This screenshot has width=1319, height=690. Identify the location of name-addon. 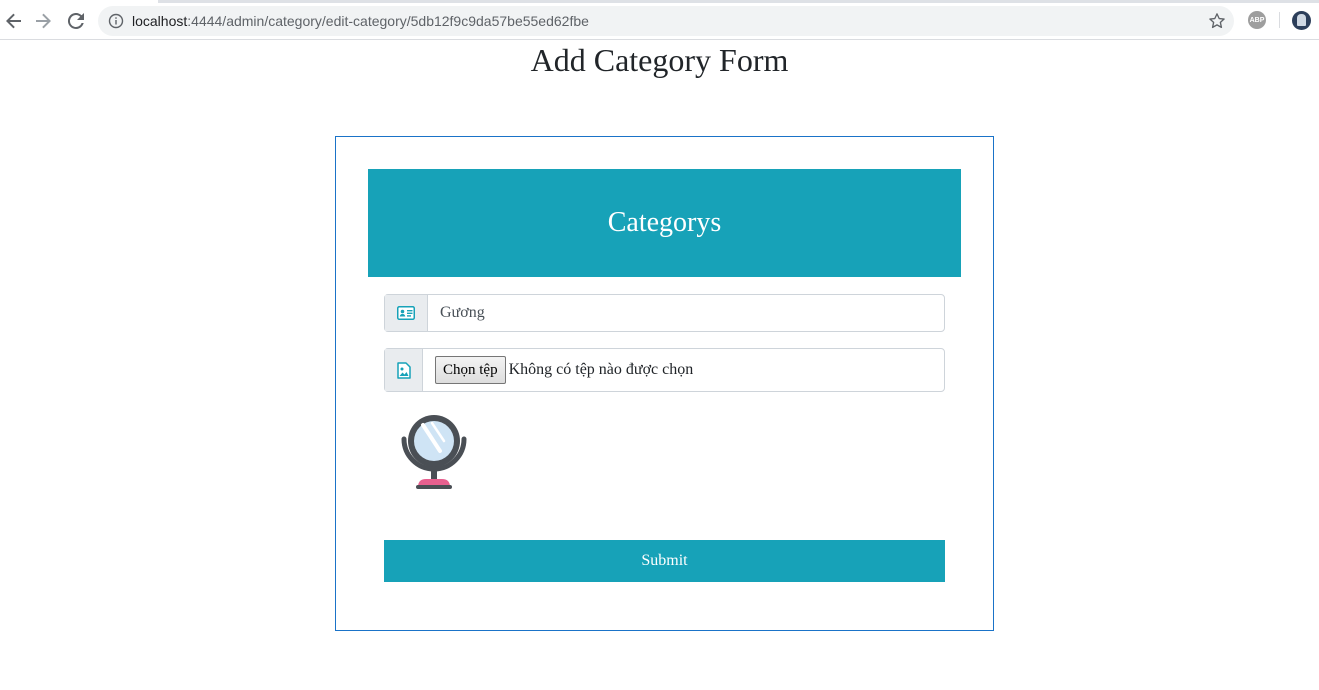
(406, 313).